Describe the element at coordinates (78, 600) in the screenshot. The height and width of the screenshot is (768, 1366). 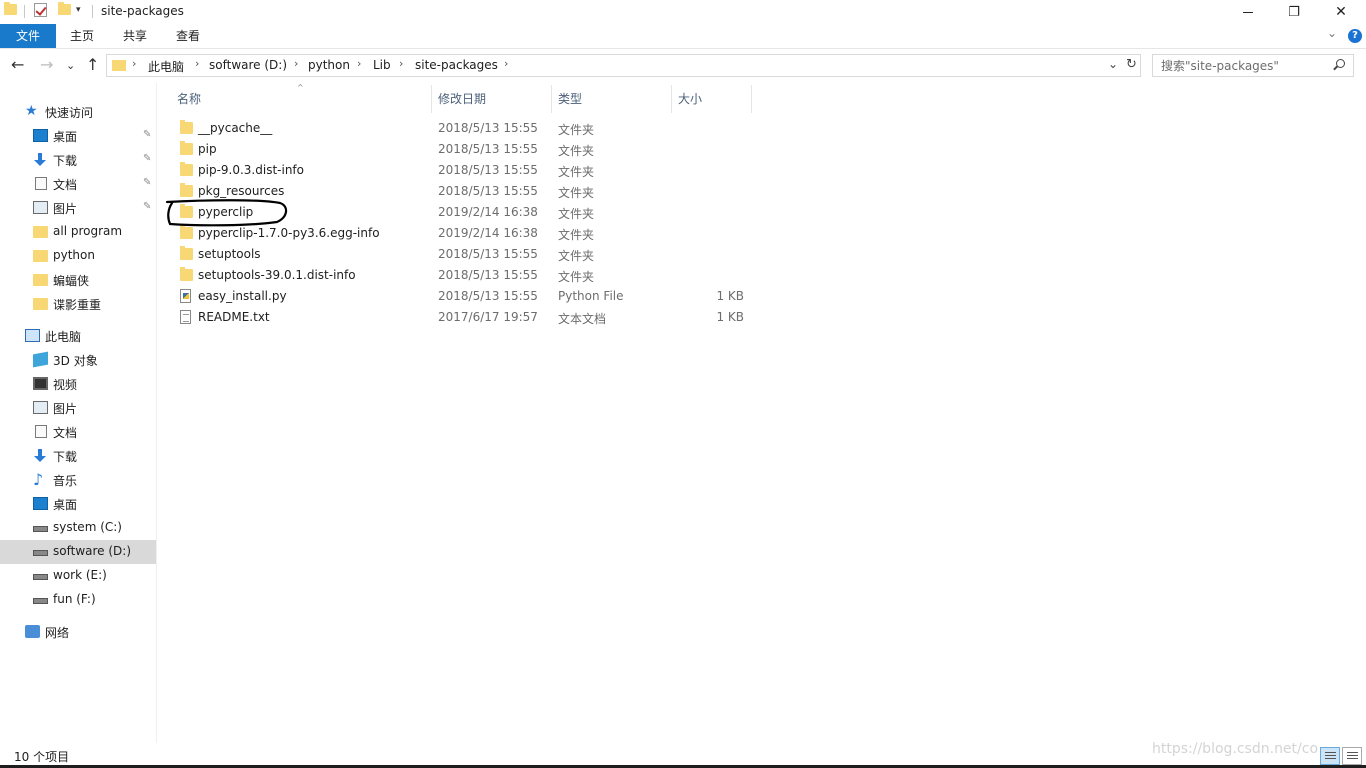
I see `sidebar-item-drive-f: fun (F:)` at that location.